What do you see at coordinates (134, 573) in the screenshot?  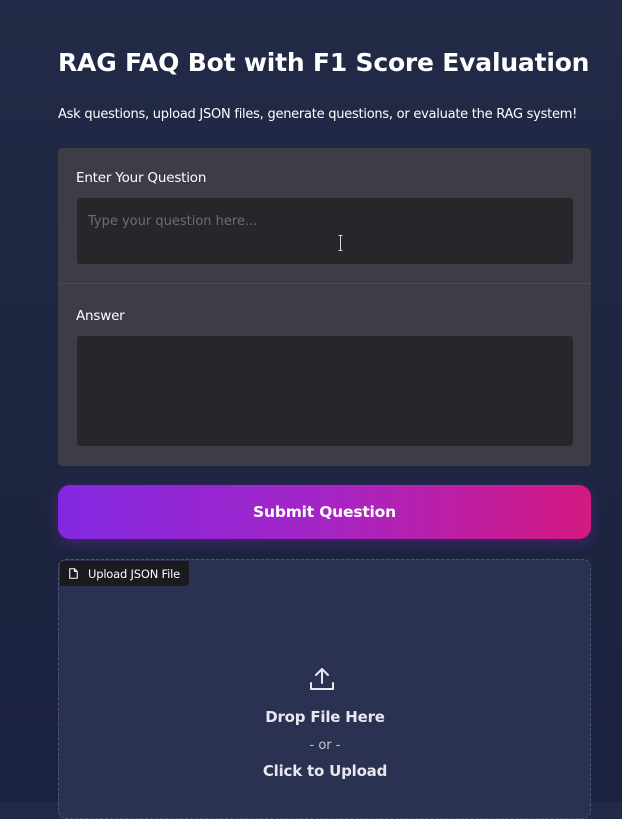 I see `upload-tag-label: Upload JSON File` at bounding box center [134, 573].